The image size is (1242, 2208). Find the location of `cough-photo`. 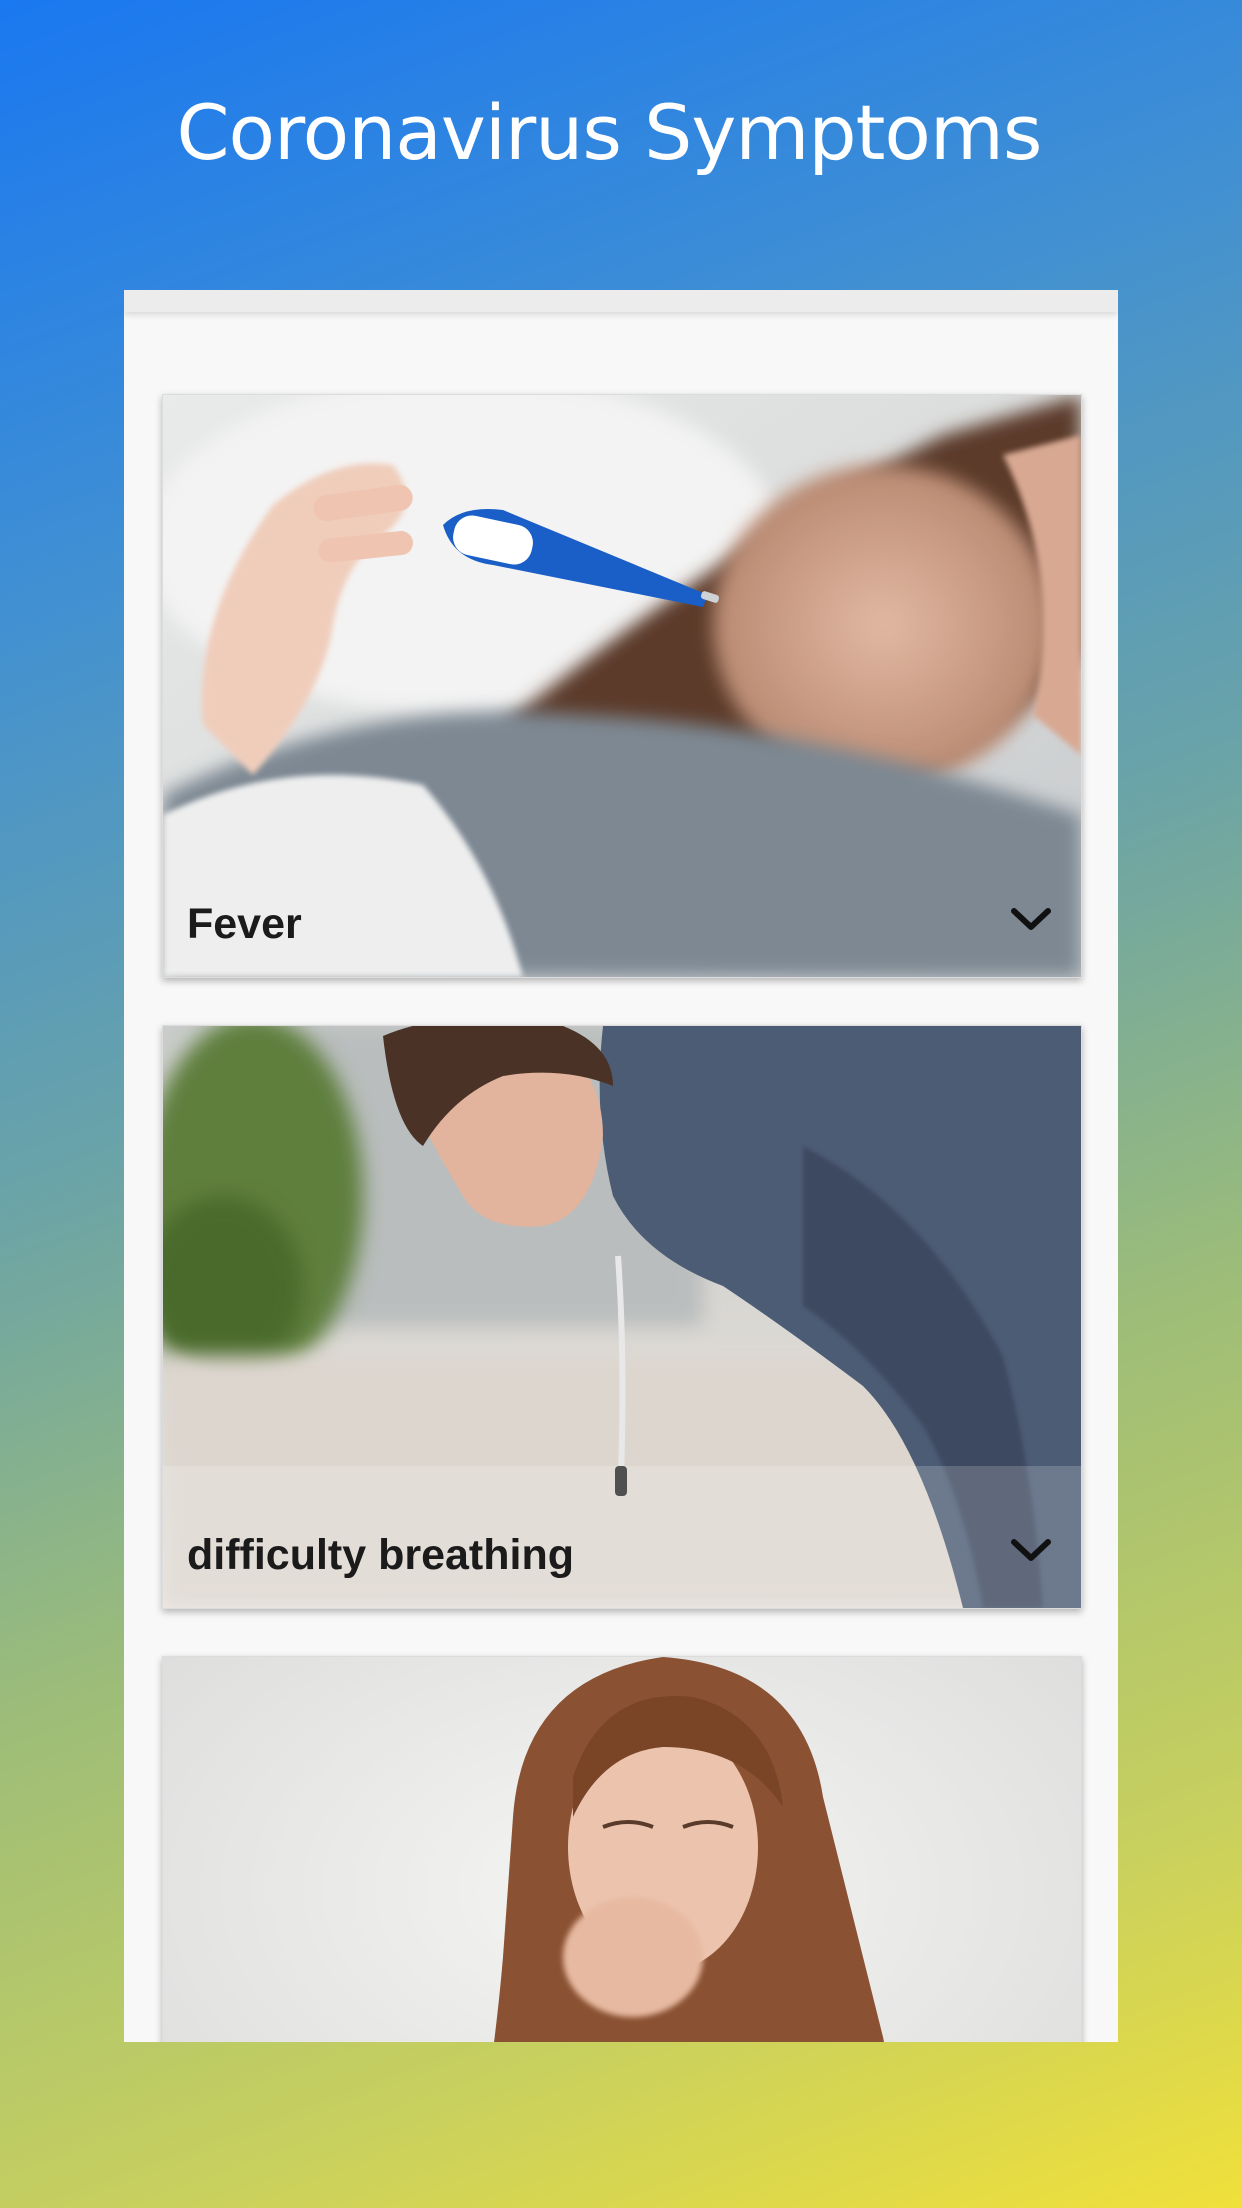

cough-photo is located at coordinates (622, 1849).